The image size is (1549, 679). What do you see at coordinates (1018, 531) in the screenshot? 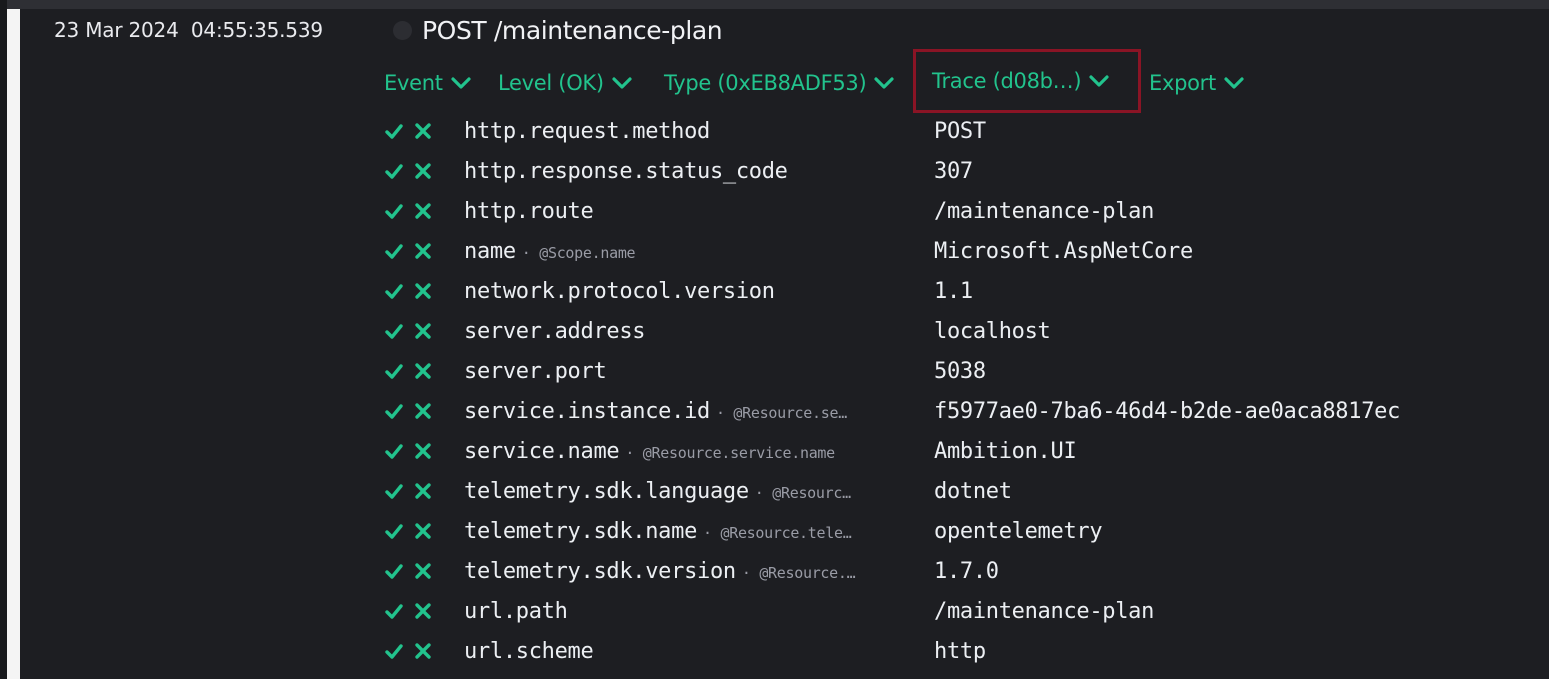
I see `property-value: opentelemetry` at bounding box center [1018, 531].